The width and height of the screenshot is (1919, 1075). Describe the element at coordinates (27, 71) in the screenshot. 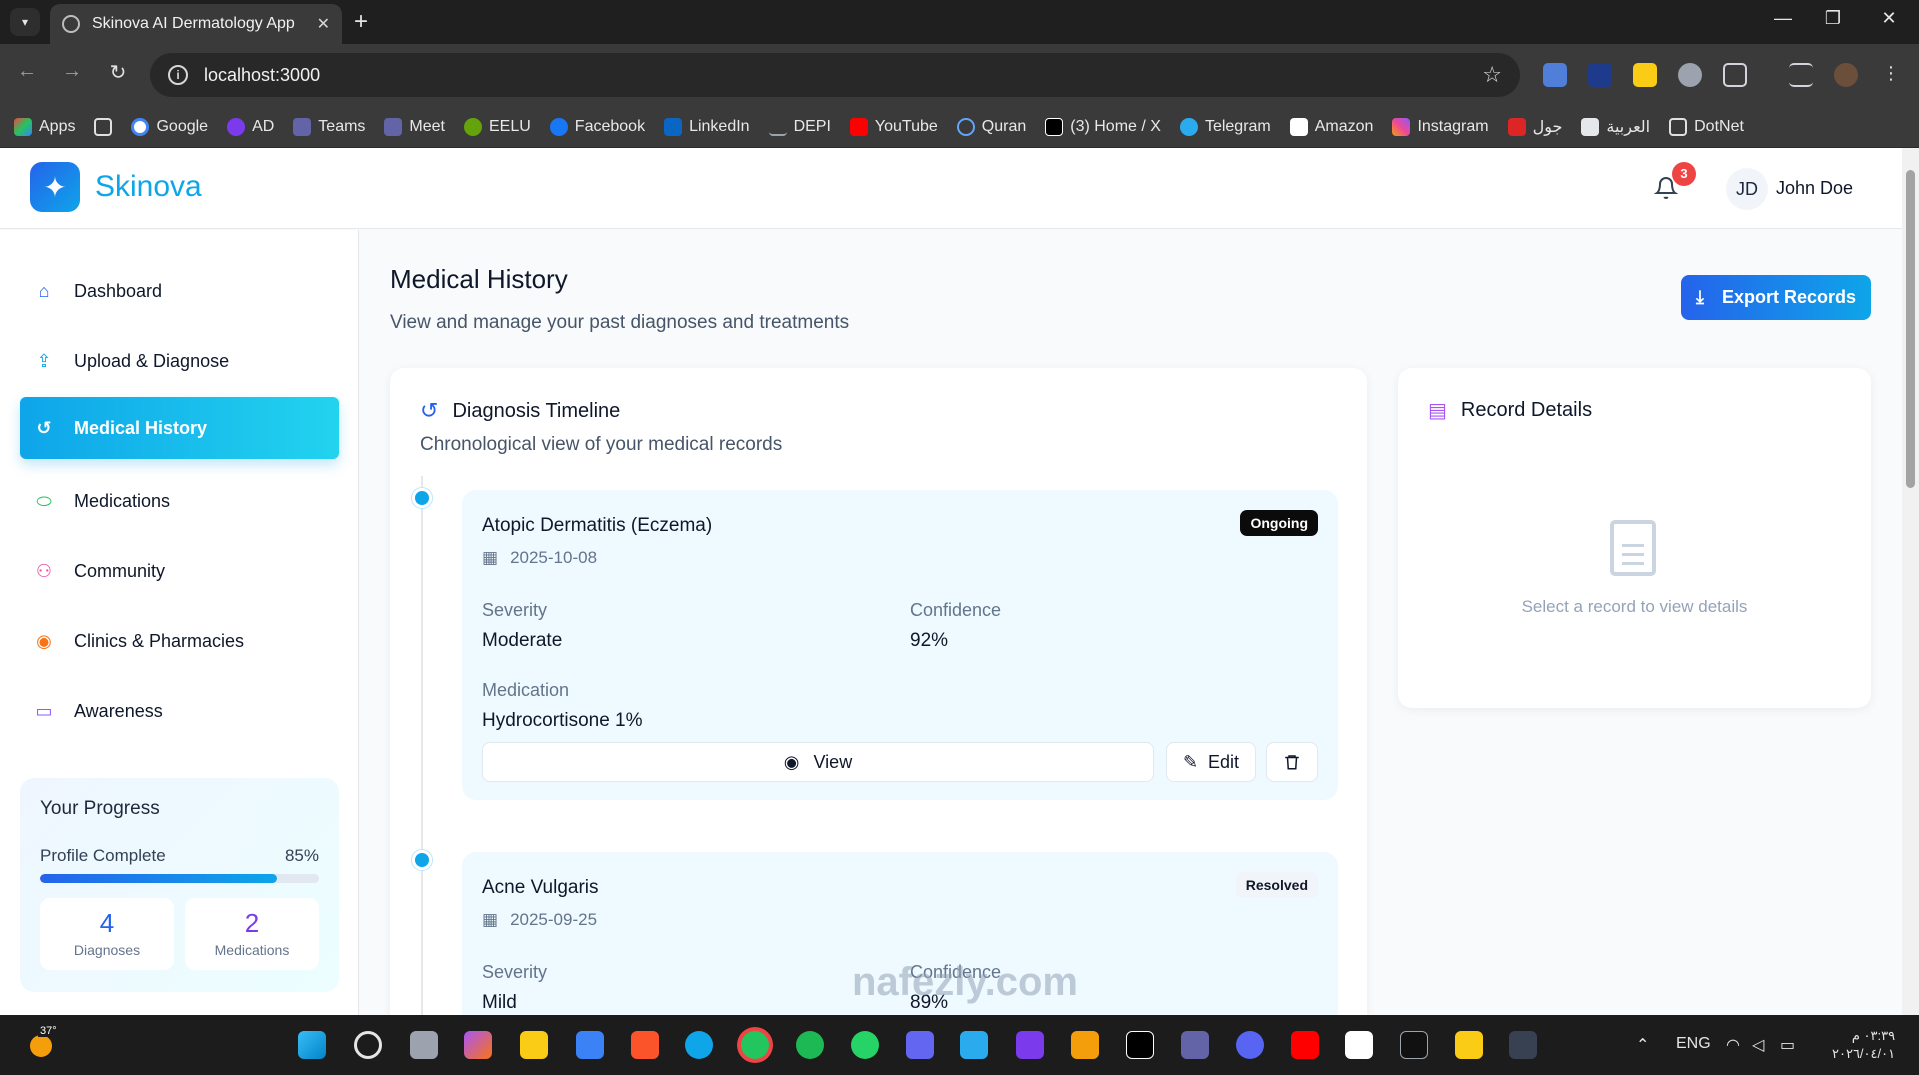

I see `back-icon: ←` at that location.